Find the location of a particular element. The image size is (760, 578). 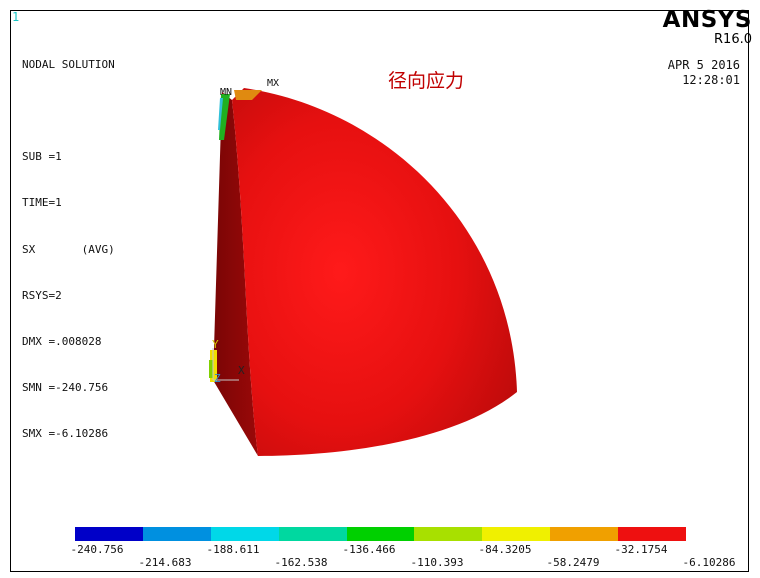

contour-legend-bar is located at coordinates (381, 534).